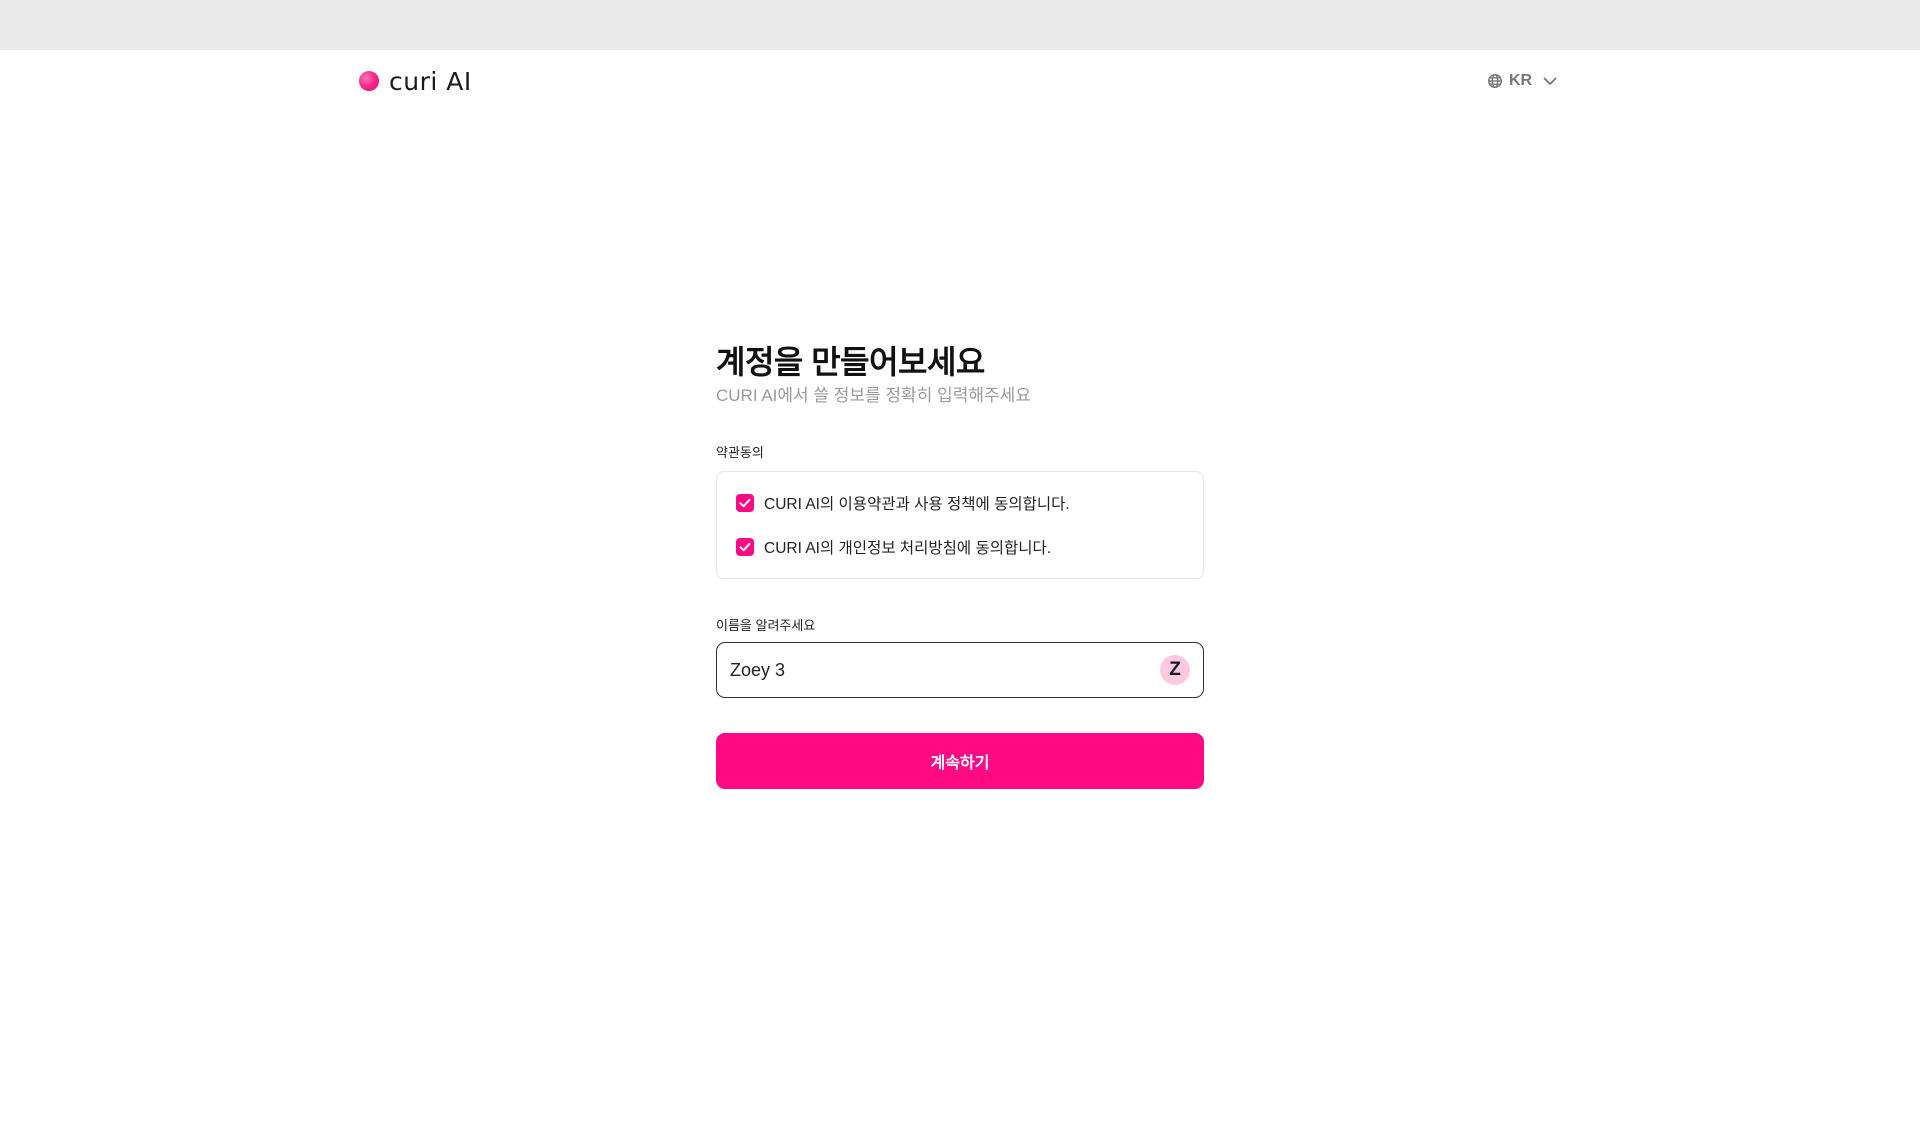  What do you see at coordinates (960, 761) in the screenshot?
I see `continue-button: 계속하기` at bounding box center [960, 761].